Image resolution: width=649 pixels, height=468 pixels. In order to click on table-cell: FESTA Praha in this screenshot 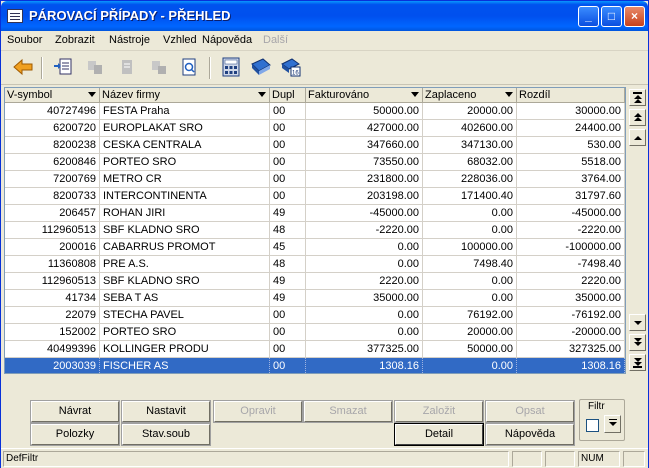, I will do `click(185, 111)`.